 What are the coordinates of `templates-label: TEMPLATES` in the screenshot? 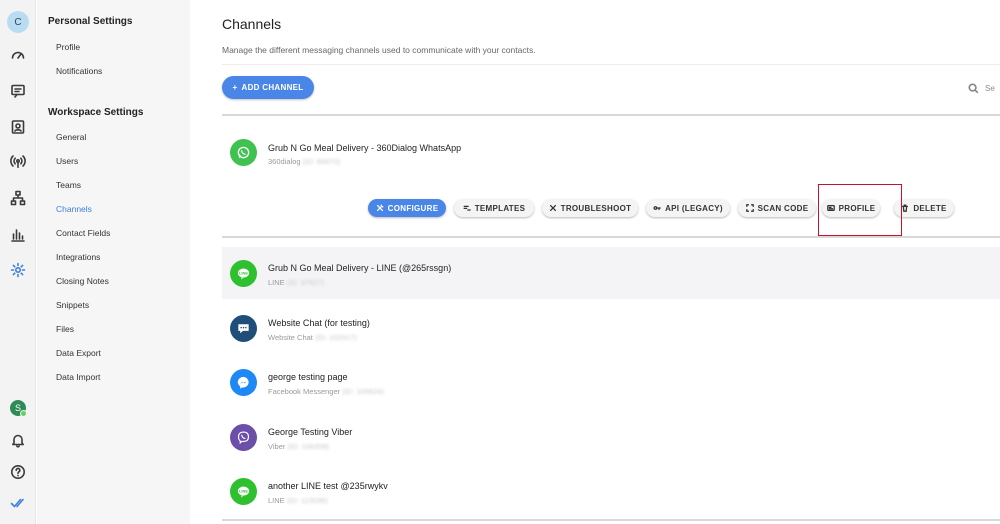 It's located at (500, 208).